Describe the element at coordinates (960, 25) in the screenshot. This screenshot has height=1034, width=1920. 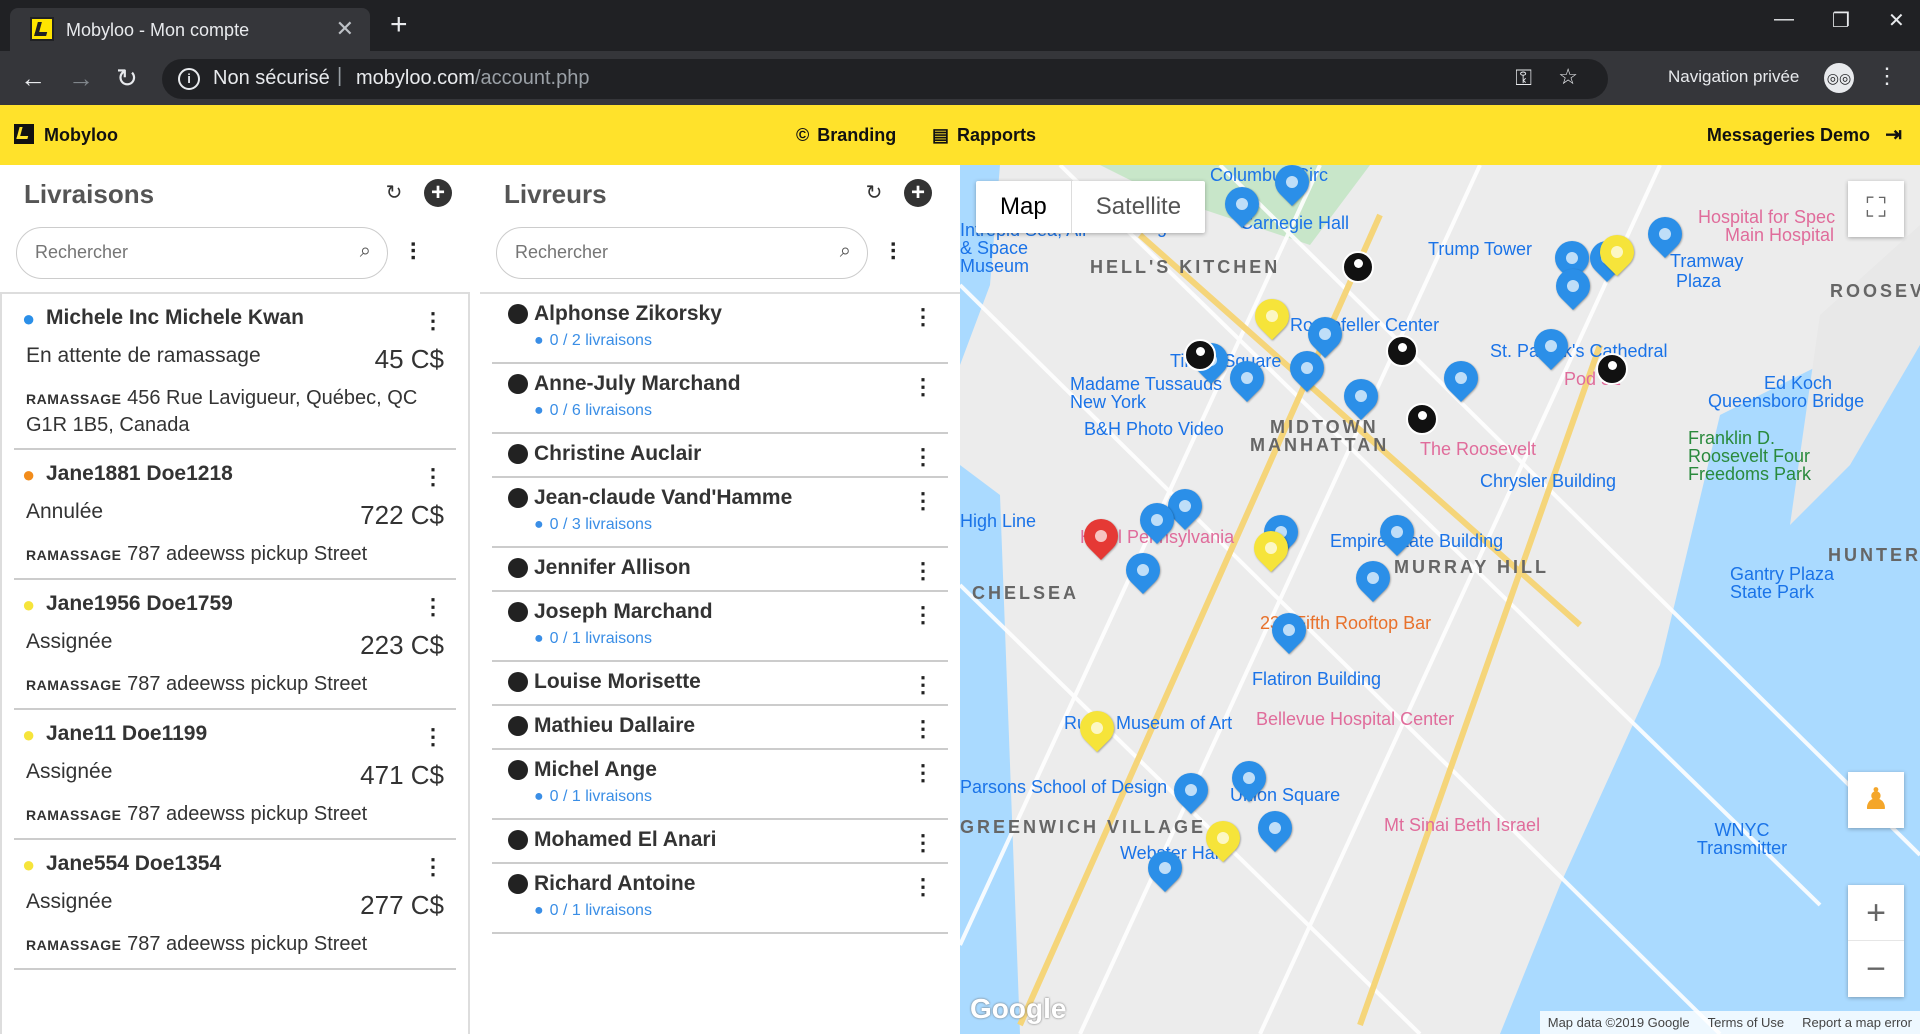
I see `browser-tab-bar: Mobyloo - Mon compte ✕ + — ❐ ✕` at that location.